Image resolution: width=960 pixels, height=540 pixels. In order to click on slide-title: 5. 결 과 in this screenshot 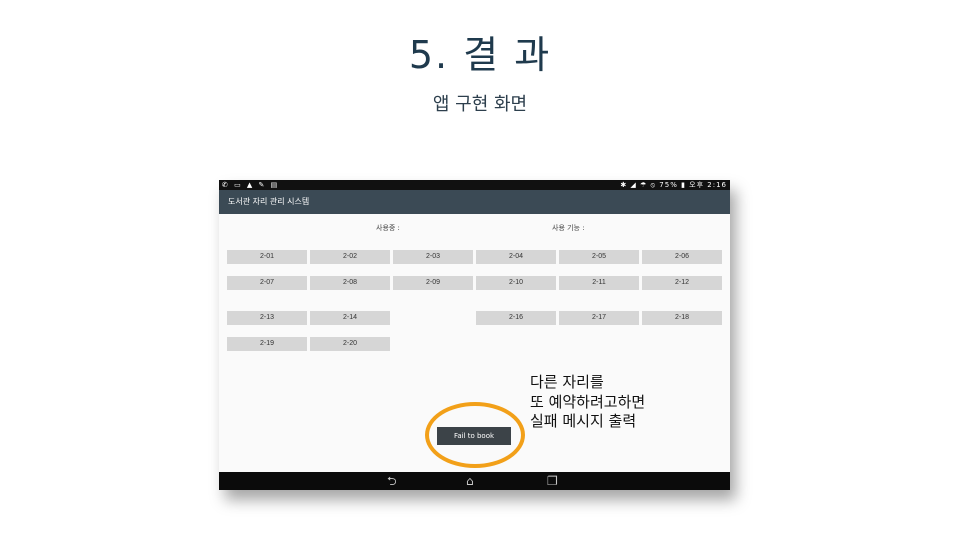, I will do `click(480, 55)`.